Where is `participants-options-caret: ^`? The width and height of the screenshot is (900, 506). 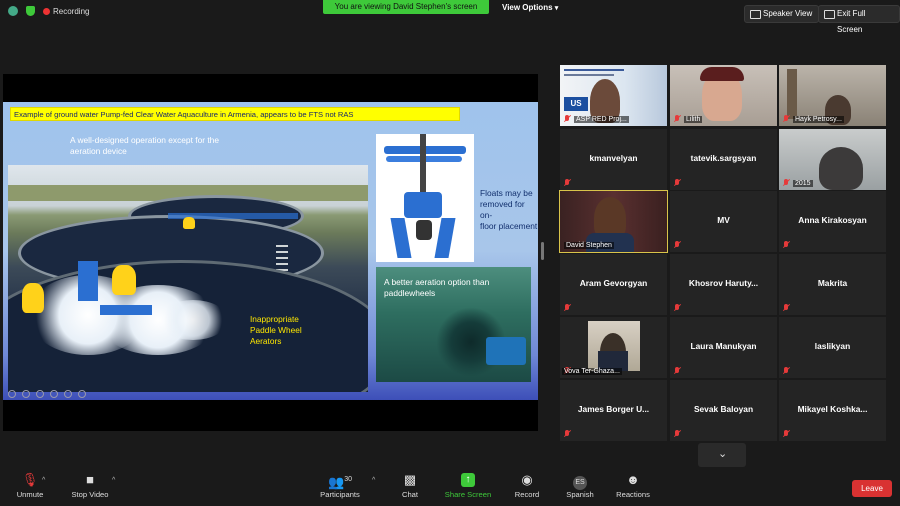 participants-options-caret: ^ is located at coordinates (373, 480).